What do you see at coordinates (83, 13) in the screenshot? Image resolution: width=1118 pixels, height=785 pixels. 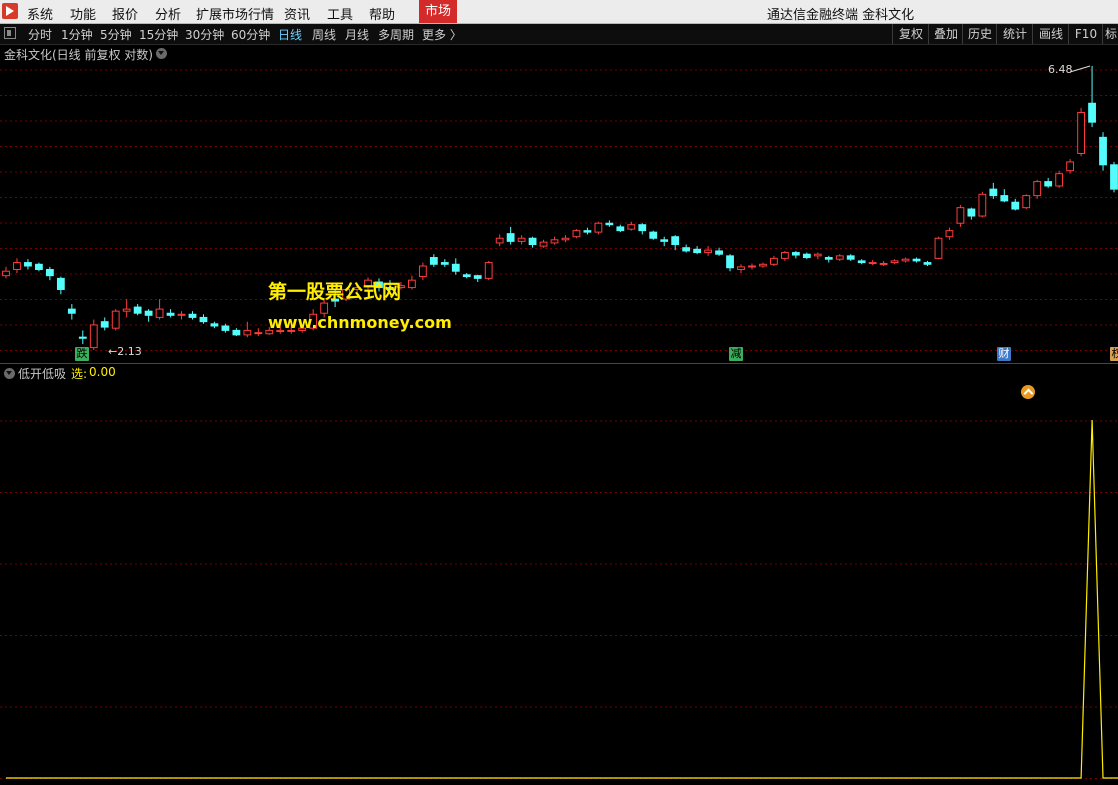 I see `menu-item-function: 功能` at bounding box center [83, 13].